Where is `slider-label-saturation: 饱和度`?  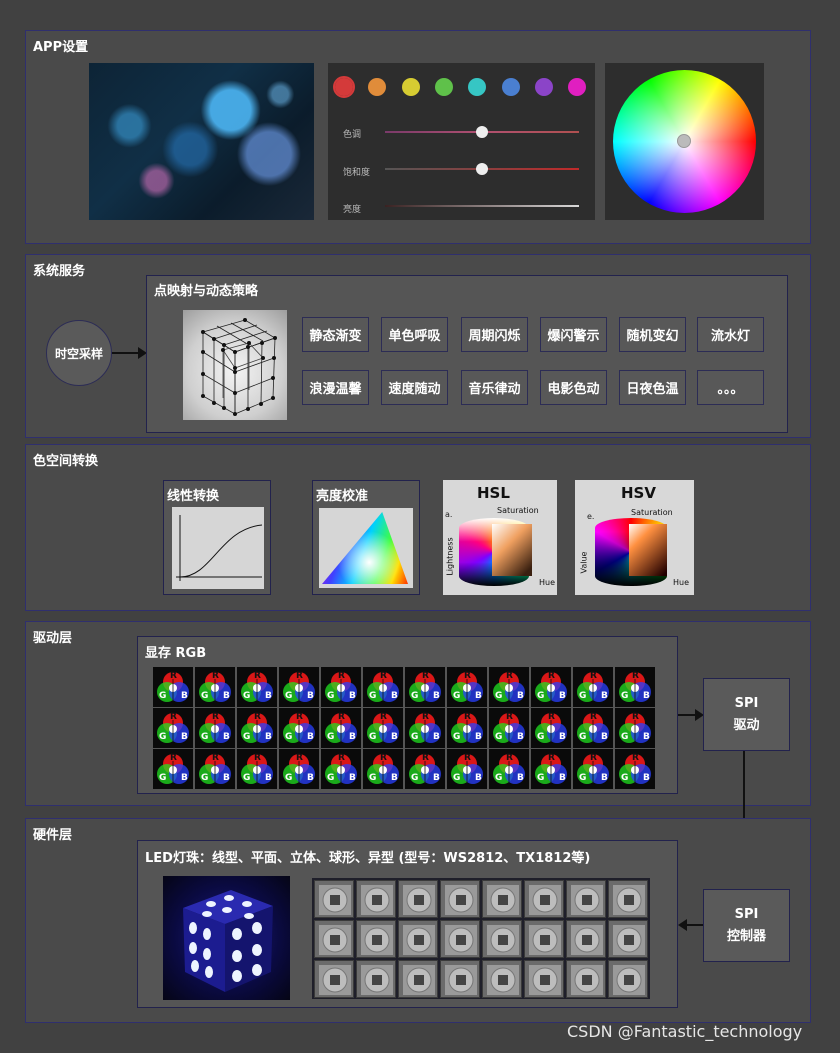
slider-label-saturation: 饱和度 is located at coordinates (357, 173).